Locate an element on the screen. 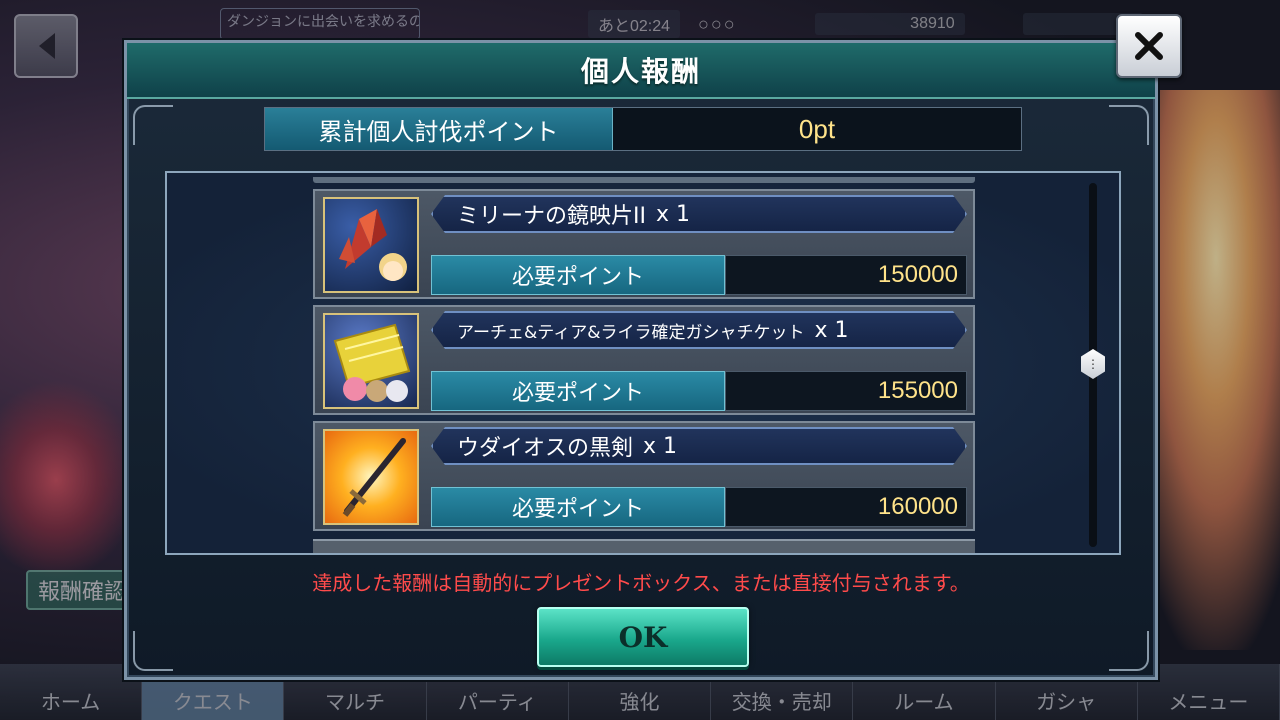 The image size is (1280, 720). reward-name-text: ミリーナの鏡映片II is located at coordinates (551, 216).